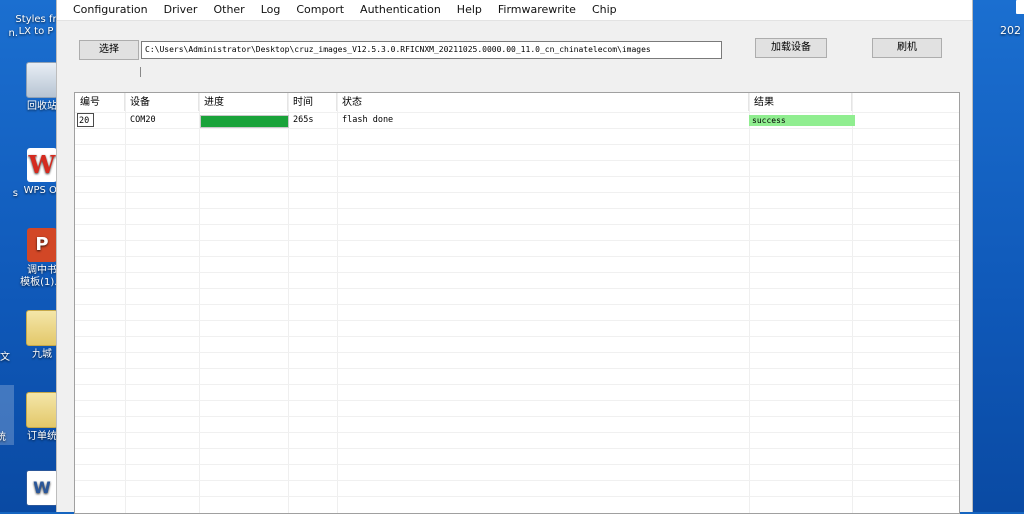 This screenshot has height=514, width=1024. What do you see at coordinates (42, 165) in the screenshot?
I see `wps-logo-icon: W` at bounding box center [42, 165].